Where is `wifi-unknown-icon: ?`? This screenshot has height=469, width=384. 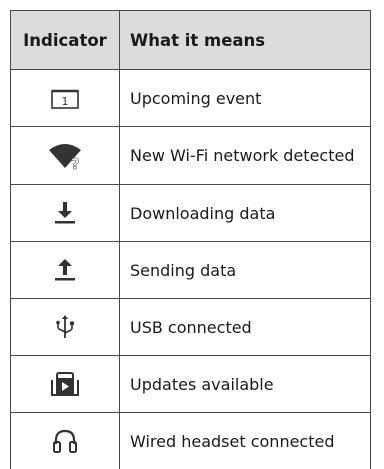 wifi-unknown-icon: ? is located at coordinates (65, 156).